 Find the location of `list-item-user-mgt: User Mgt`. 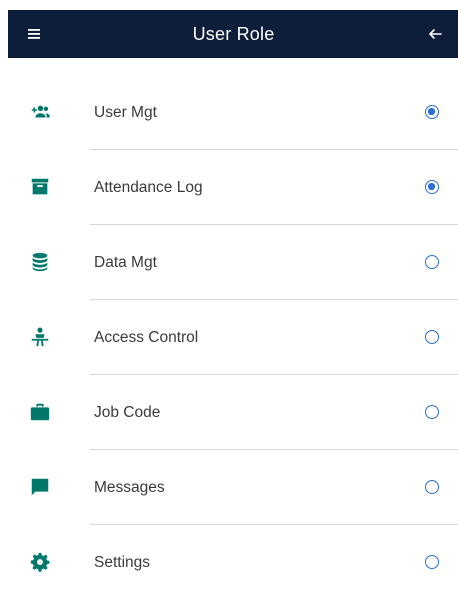

list-item-user-mgt: User Mgt is located at coordinates (229, 112).